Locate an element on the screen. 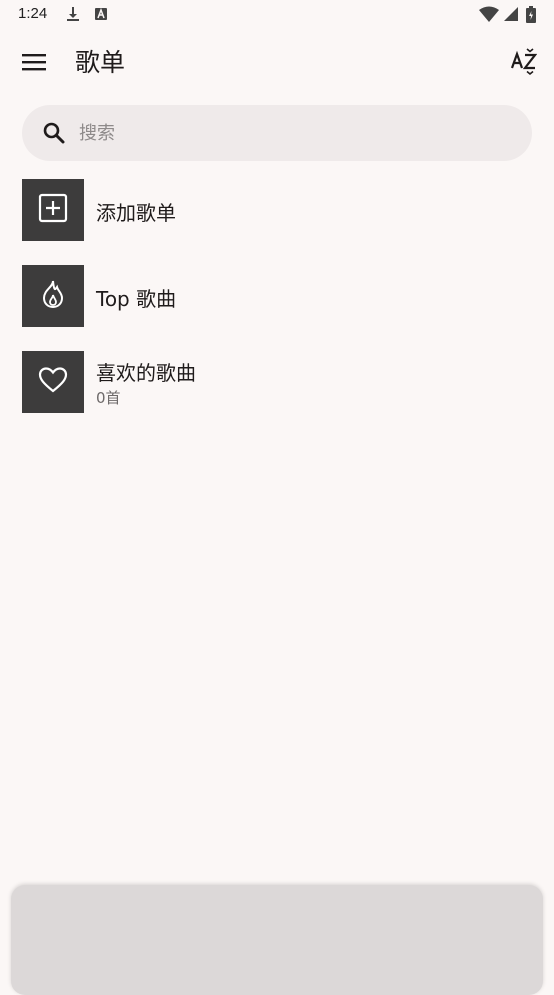 The height and width of the screenshot is (995, 554). hamburger-menu-icon is located at coordinates (34, 64).